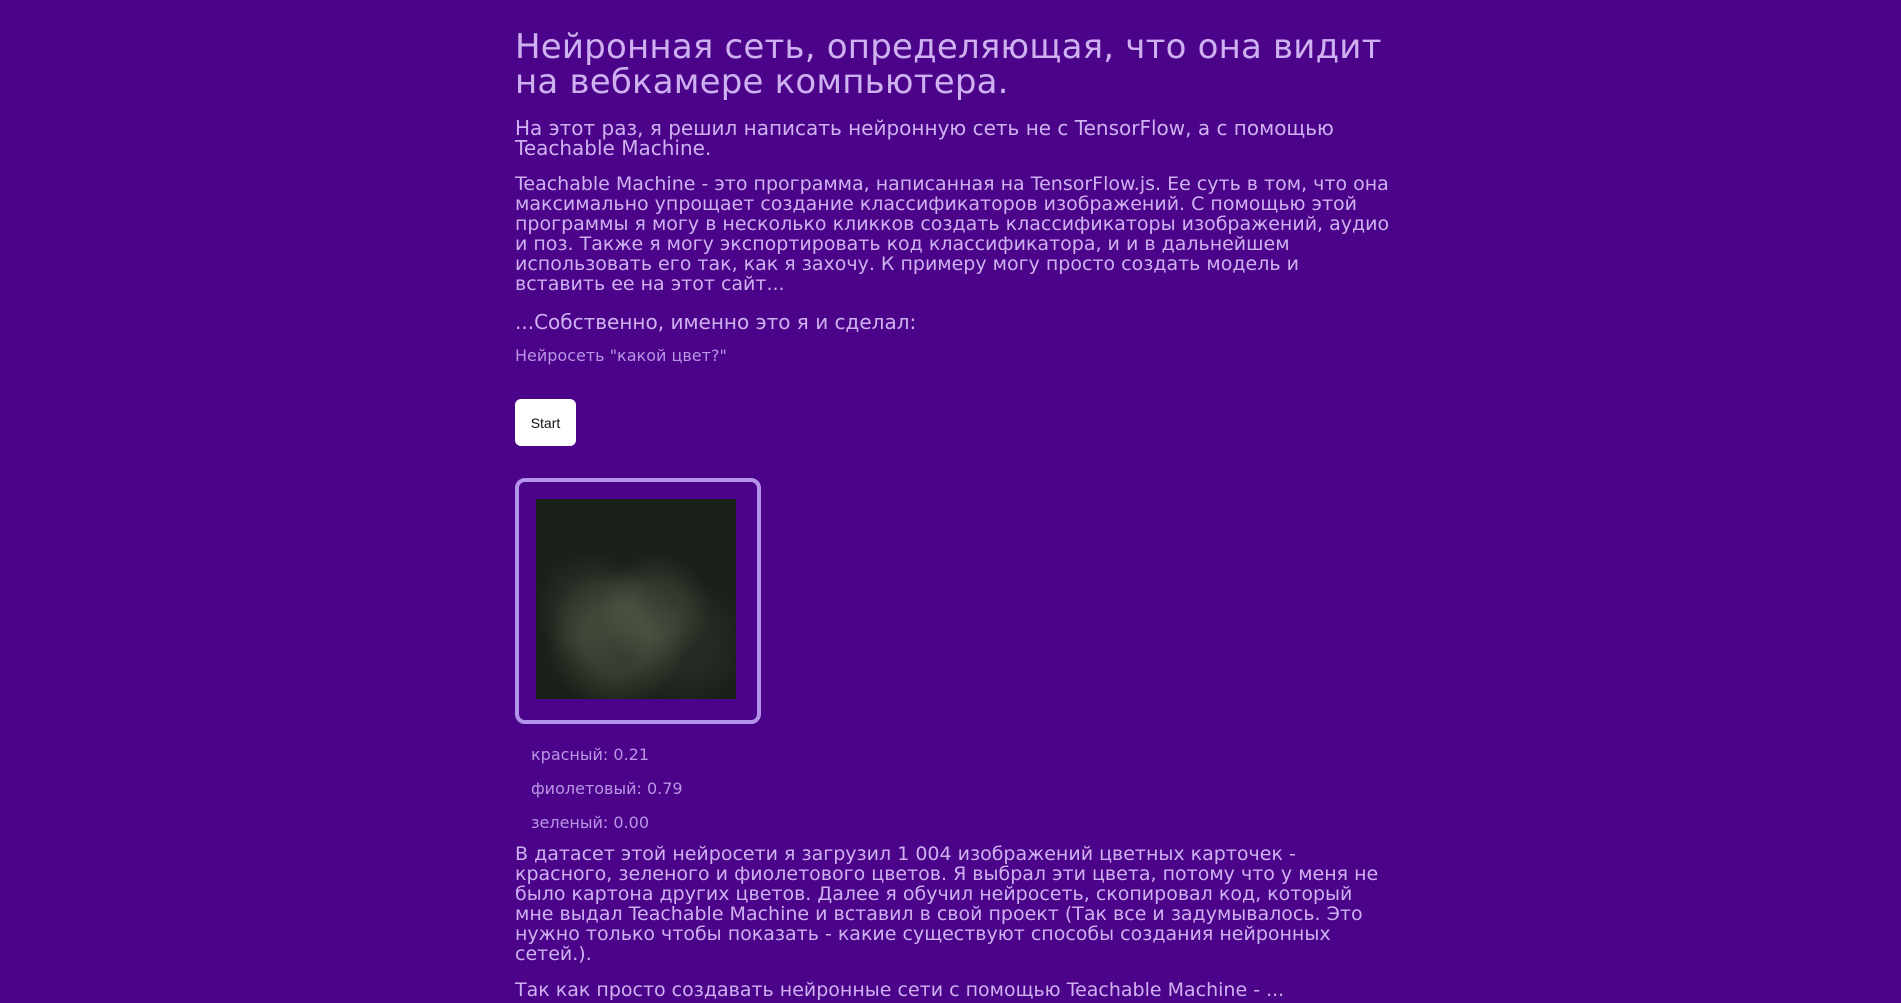 The width and height of the screenshot is (1901, 1003). Describe the element at coordinates (590, 754) in the screenshot. I see `prediction-red: красный: 0.21` at that location.